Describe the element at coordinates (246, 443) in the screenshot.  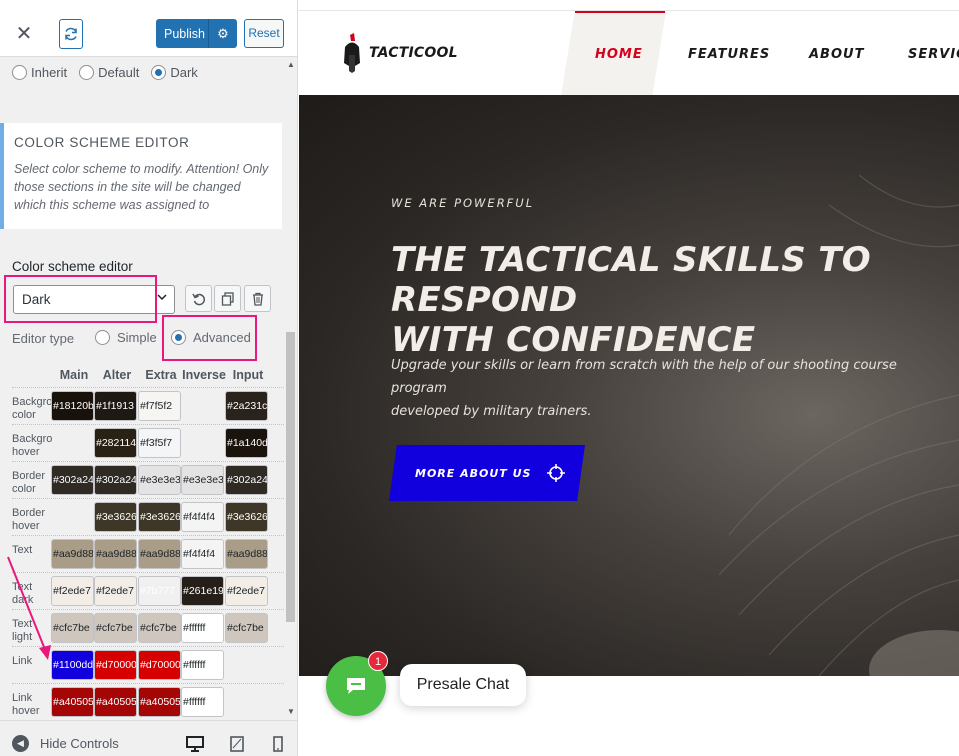
I see `color-swatch: #1a140d` at that location.